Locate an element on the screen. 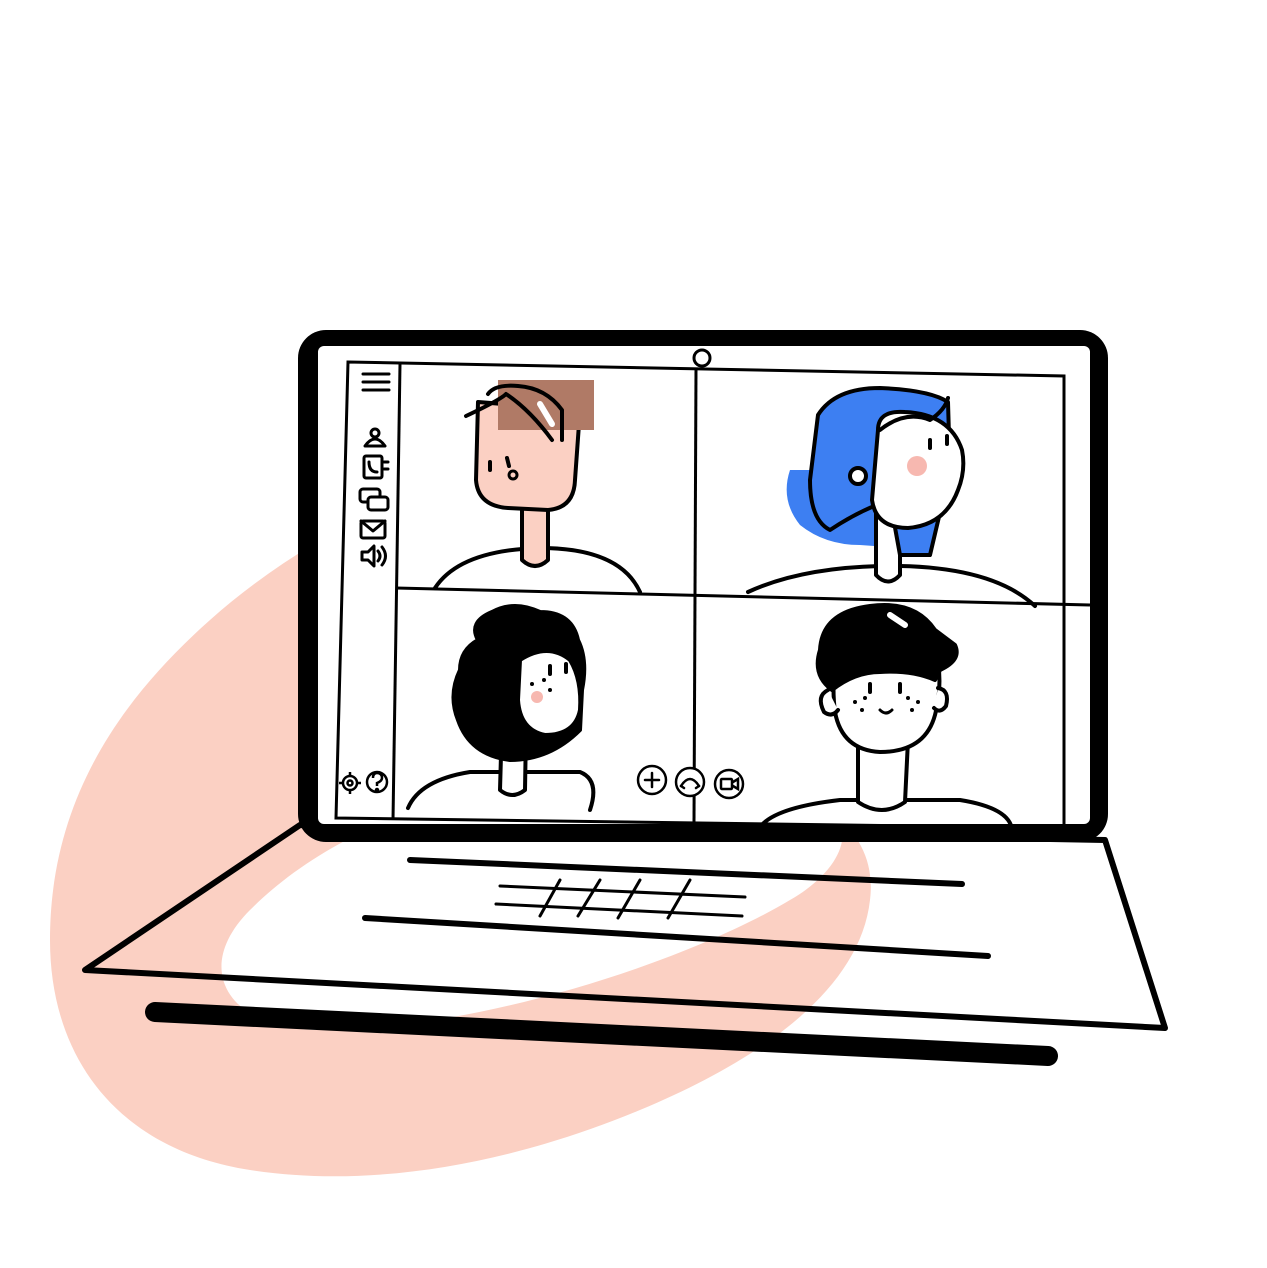 The height and width of the screenshot is (1268, 1267). speaker-line-bottom is located at coordinates (676, 937).